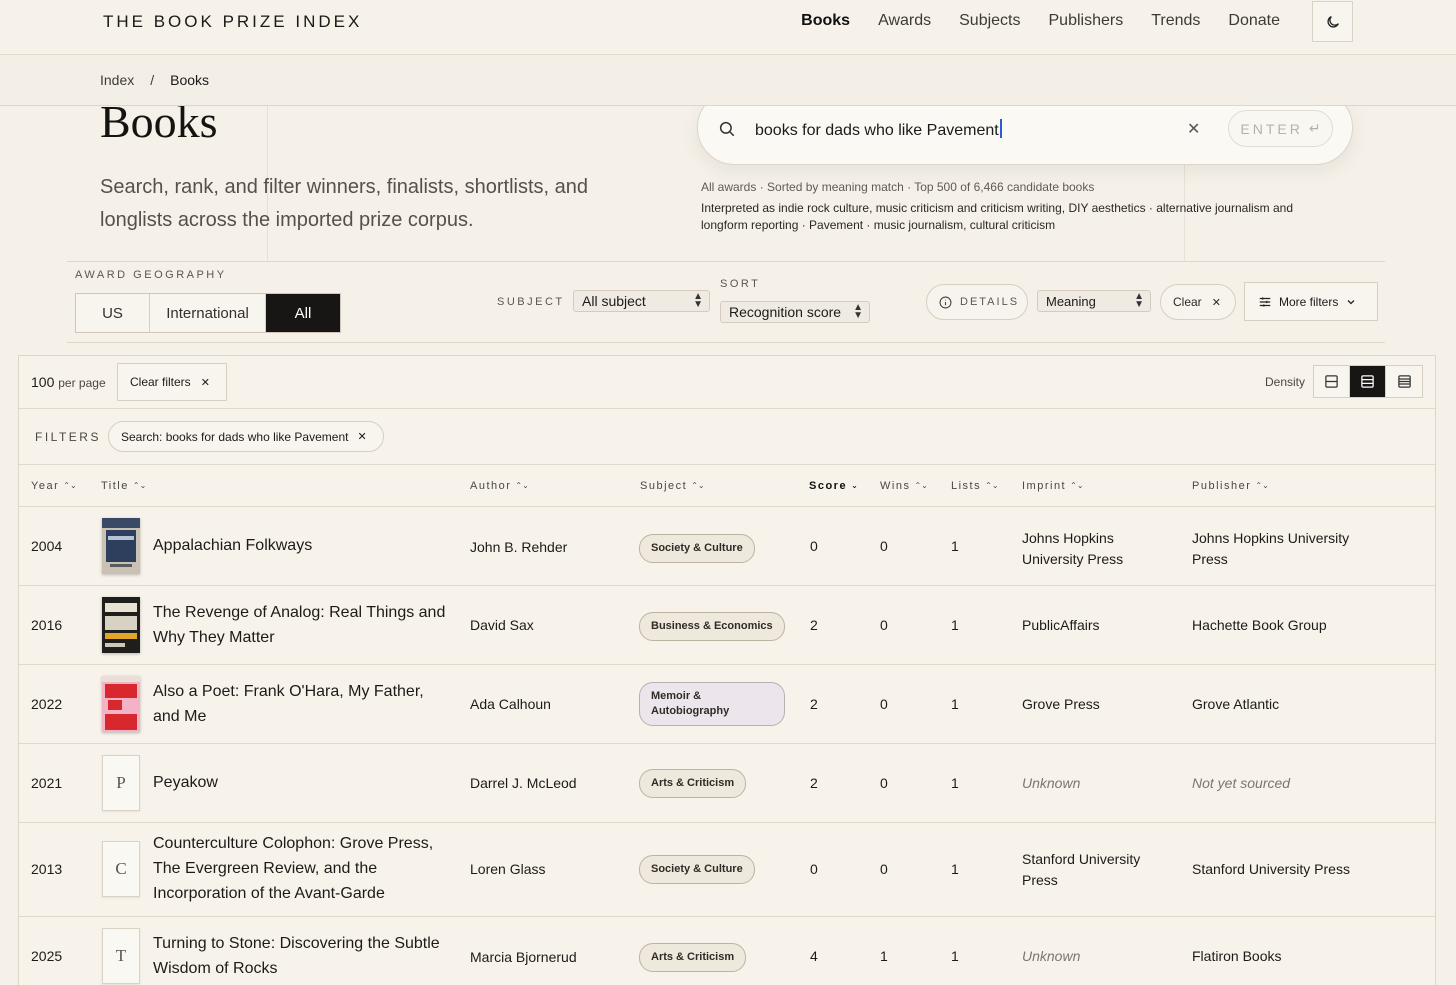 This screenshot has height=985, width=1456. I want to click on cell-author: John B. Rehder, so click(518, 547).